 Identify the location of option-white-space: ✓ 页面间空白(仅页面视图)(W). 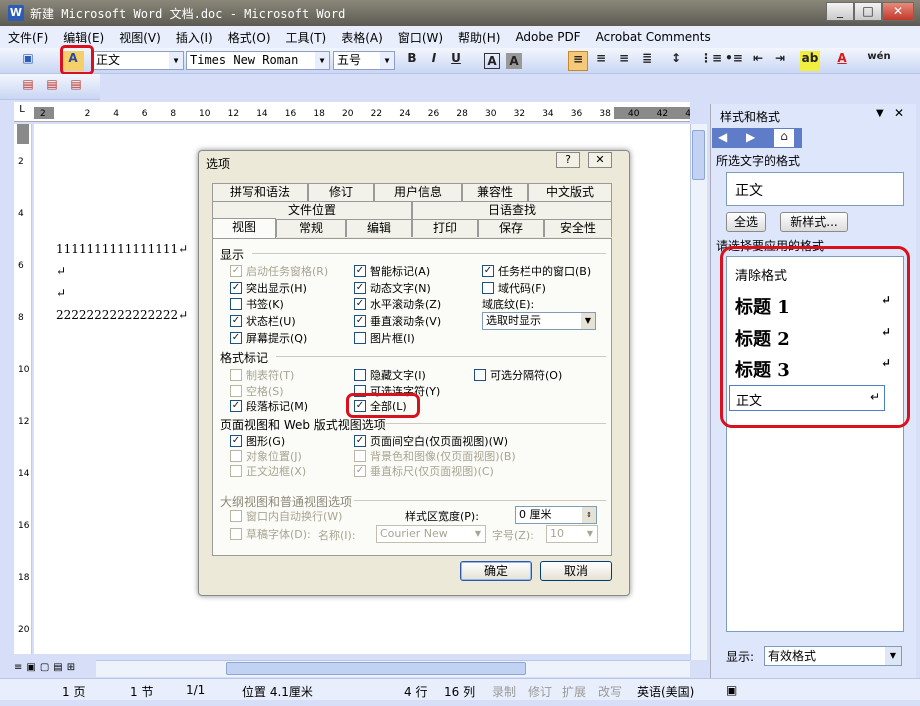
(431, 441).